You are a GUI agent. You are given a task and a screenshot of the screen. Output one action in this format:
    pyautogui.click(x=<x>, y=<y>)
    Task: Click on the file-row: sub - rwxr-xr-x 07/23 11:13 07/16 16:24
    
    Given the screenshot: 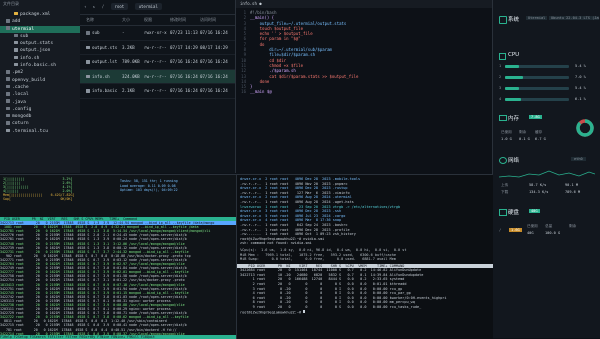 What is the action you would take?
    pyautogui.click(x=157, y=33)
    